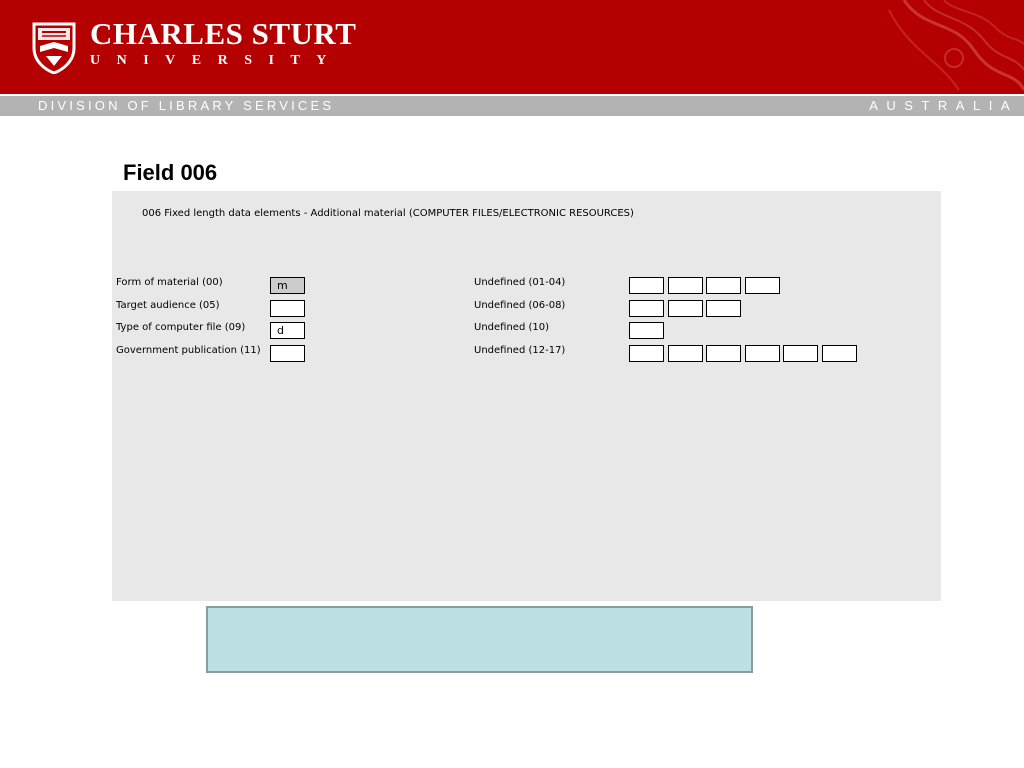  Describe the element at coordinates (646, 330) in the screenshot. I see `undefined-10-input` at that location.